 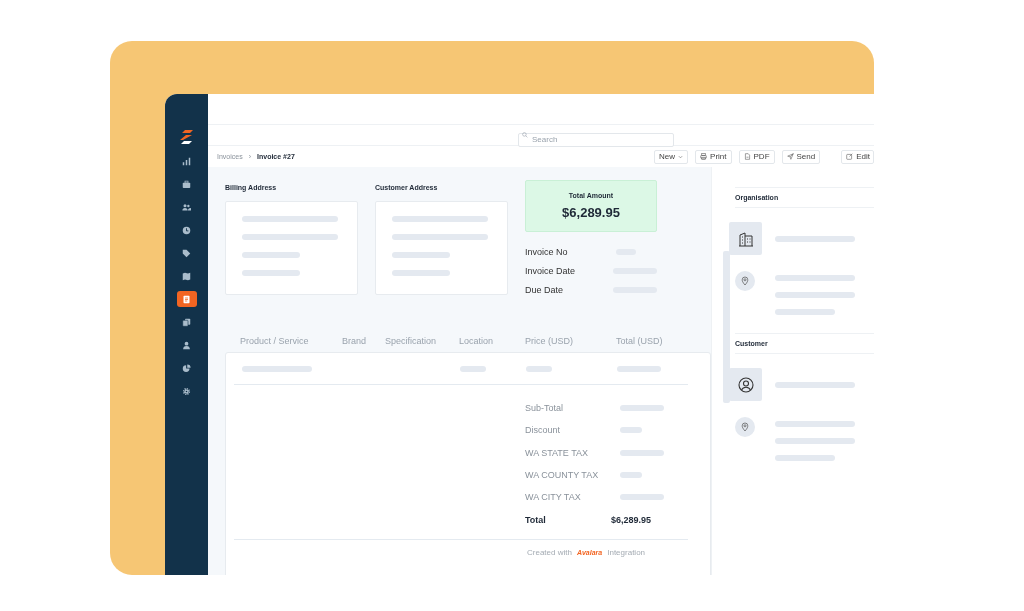 I want to click on tag-icon, so click(x=186, y=253).